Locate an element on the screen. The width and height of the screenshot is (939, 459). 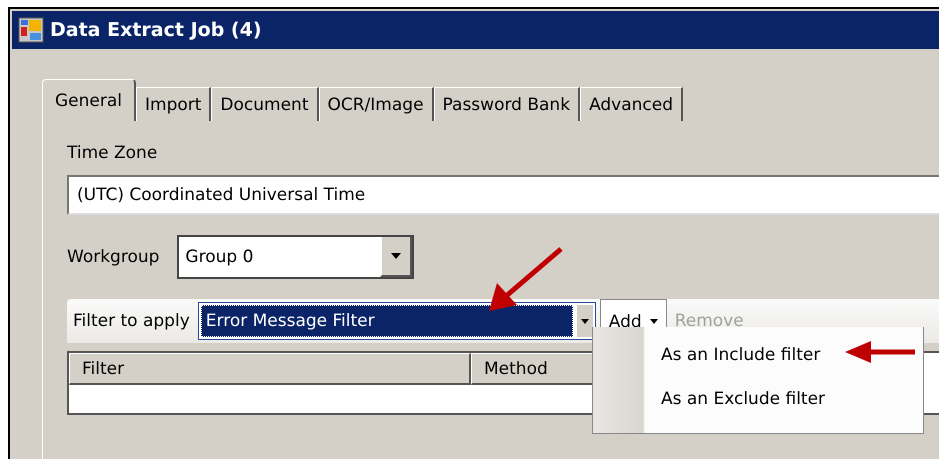
tab: OCR/Image is located at coordinates (376, 104).